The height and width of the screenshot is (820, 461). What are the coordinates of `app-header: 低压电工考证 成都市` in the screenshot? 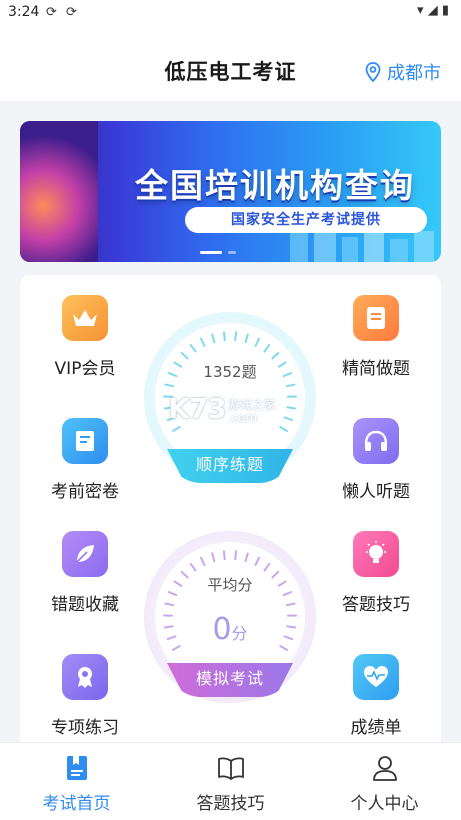 It's located at (230, 63).